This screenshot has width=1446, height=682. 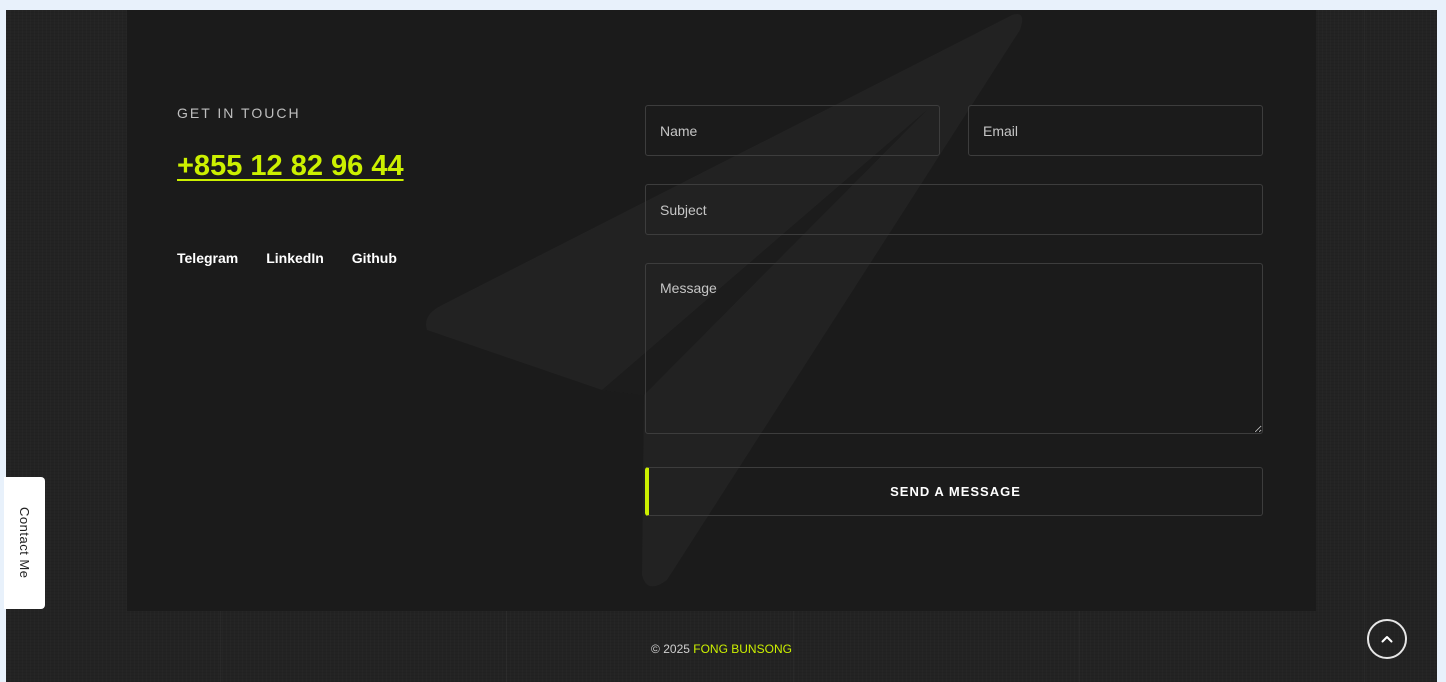 I want to click on owner-name: FONG BUNSONG, so click(x=742, y=649).